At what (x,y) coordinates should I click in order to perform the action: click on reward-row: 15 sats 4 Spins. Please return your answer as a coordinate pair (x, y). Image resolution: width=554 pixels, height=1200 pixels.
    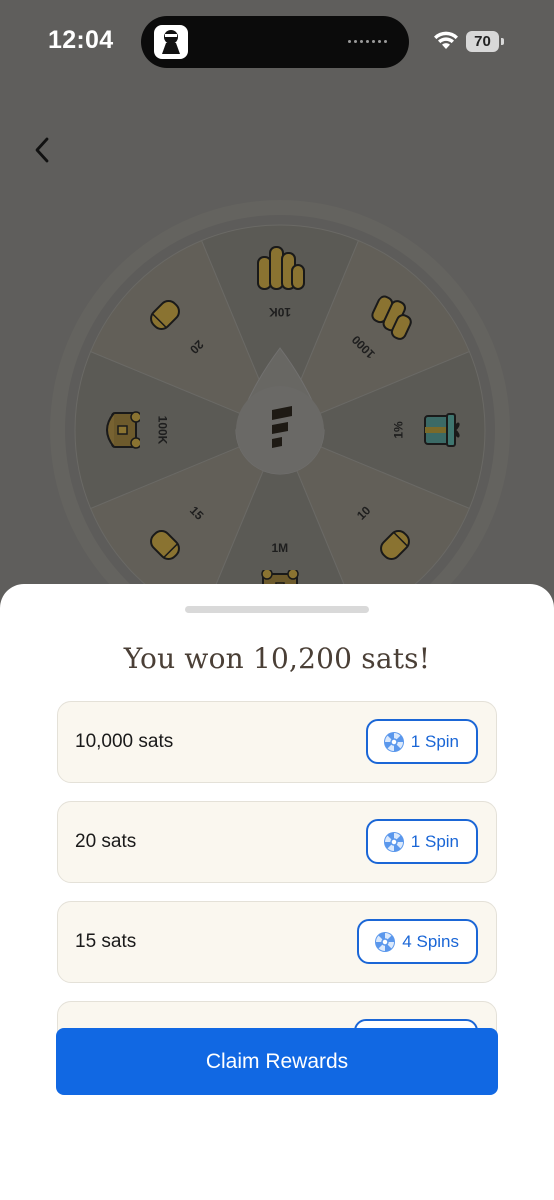
    Looking at the image, I should click on (277, 942).